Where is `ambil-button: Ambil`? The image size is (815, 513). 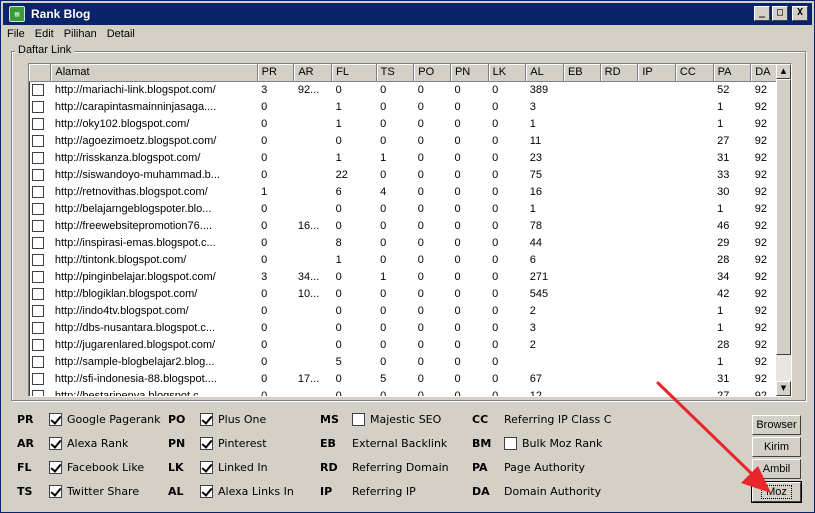
ambil-button: Ambil is located at coordinates (776, 469).